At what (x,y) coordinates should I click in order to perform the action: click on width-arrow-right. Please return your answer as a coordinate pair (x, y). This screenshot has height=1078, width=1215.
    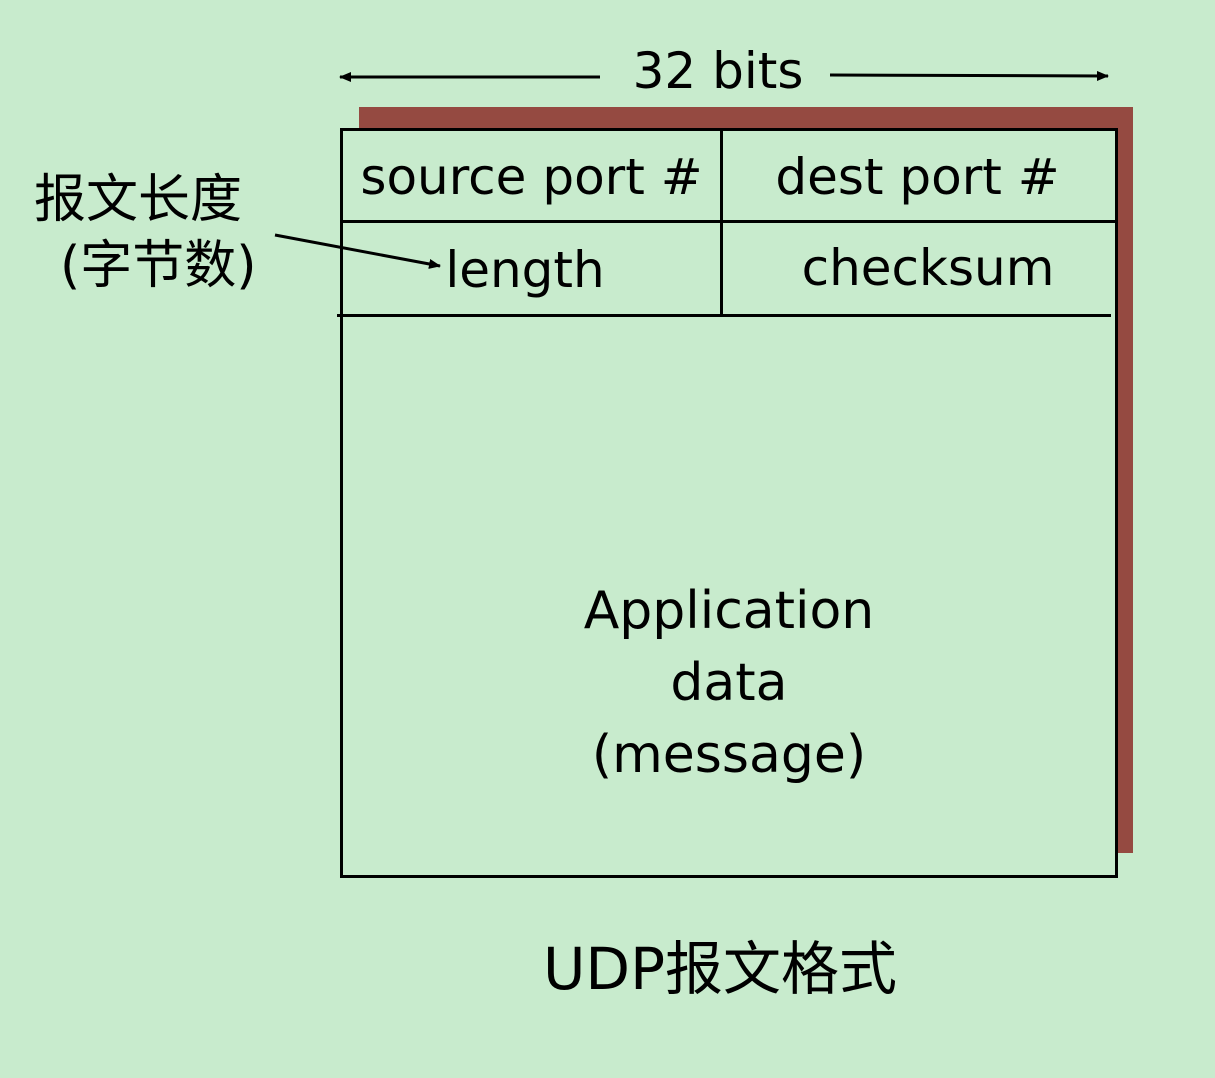
    Looking at the image, I should click on (969, 75).